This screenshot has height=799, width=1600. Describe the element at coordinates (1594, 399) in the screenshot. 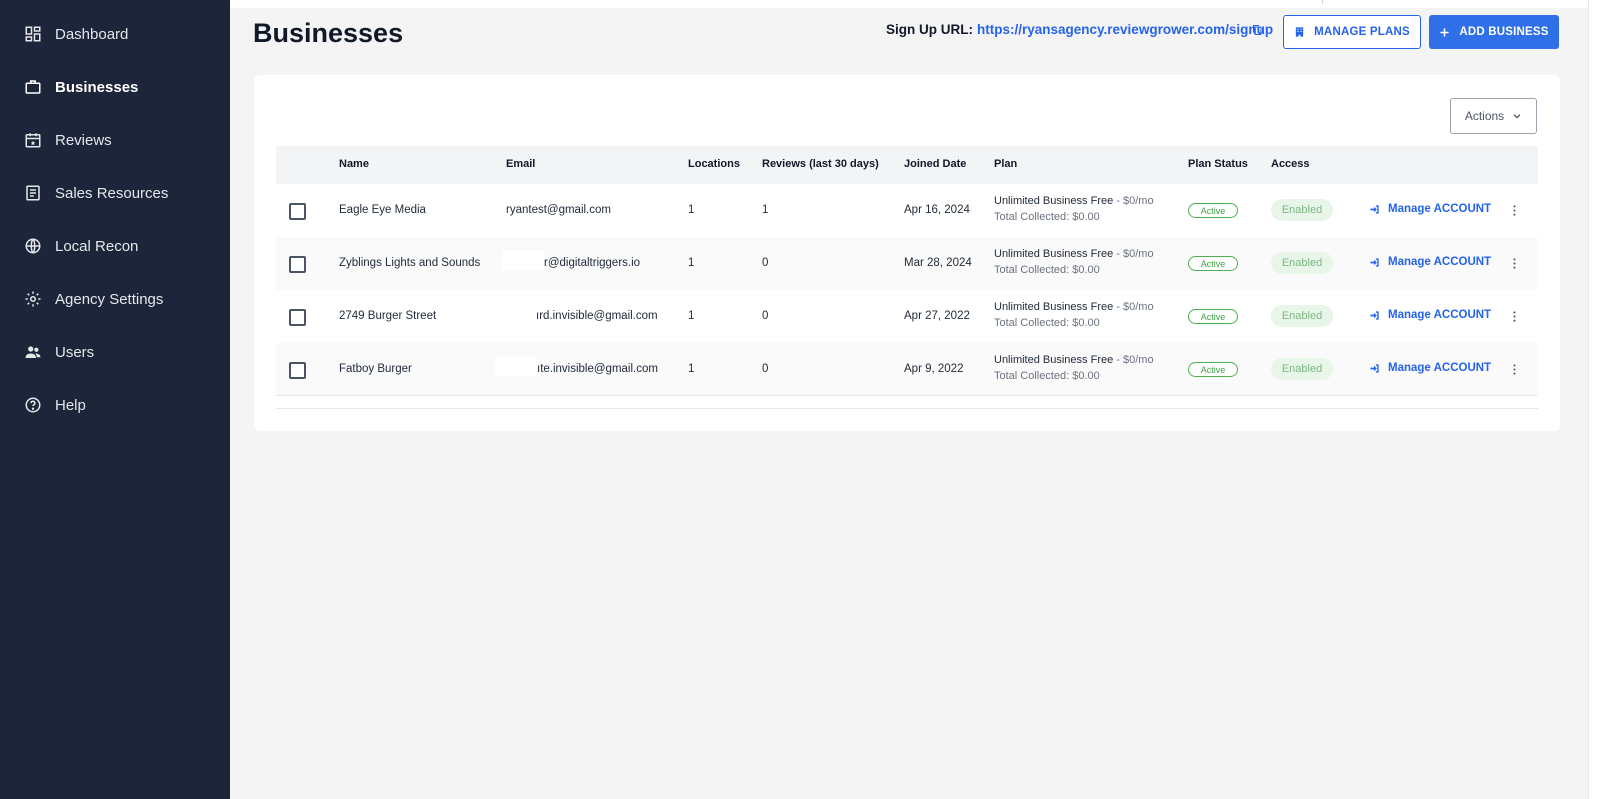

I see `right-edge` at that location.